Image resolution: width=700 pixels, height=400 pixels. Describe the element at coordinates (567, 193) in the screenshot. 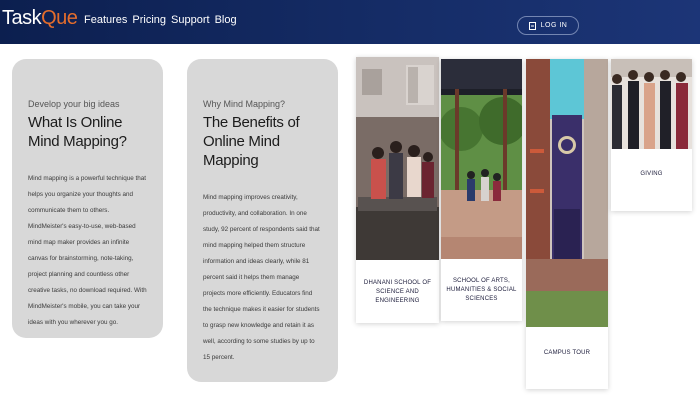

I see `campus-photo` at that location.